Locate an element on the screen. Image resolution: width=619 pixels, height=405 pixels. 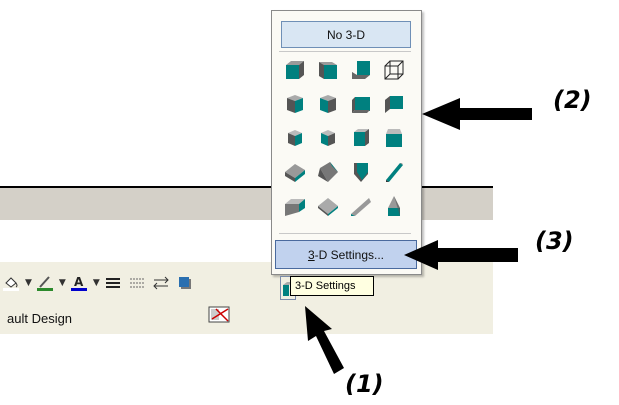
annotation-label-2: (2) is located at coordinates (572, 100).